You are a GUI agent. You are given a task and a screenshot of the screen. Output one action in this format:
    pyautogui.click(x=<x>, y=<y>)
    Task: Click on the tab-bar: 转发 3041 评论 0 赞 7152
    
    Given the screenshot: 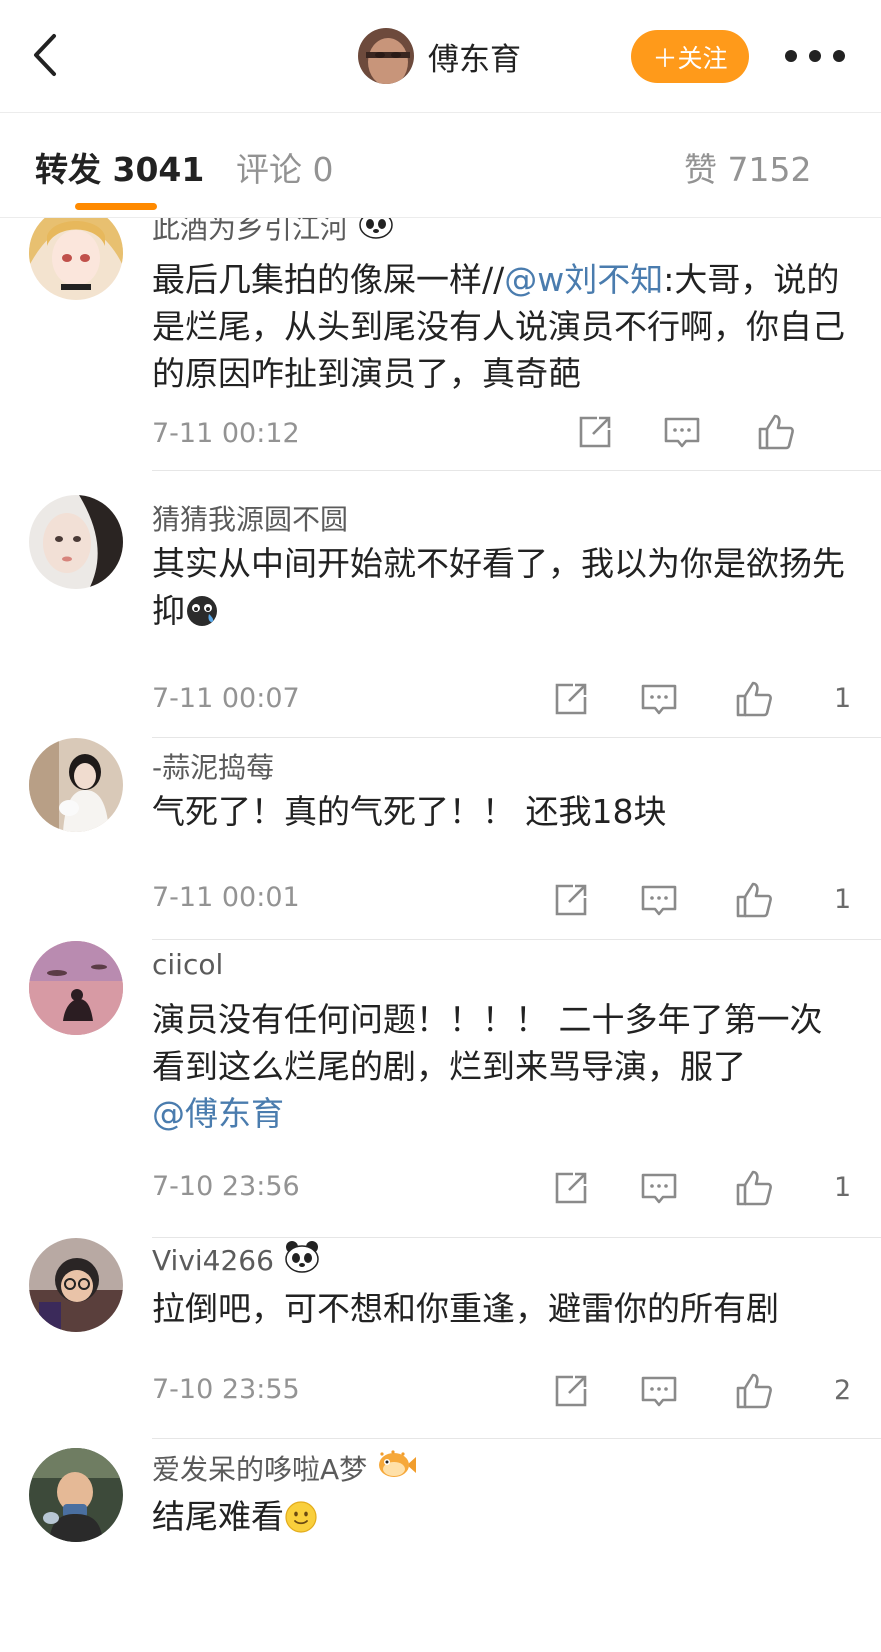 What is the action you would take?
    pyautogui.click(x=440, y=165)
    